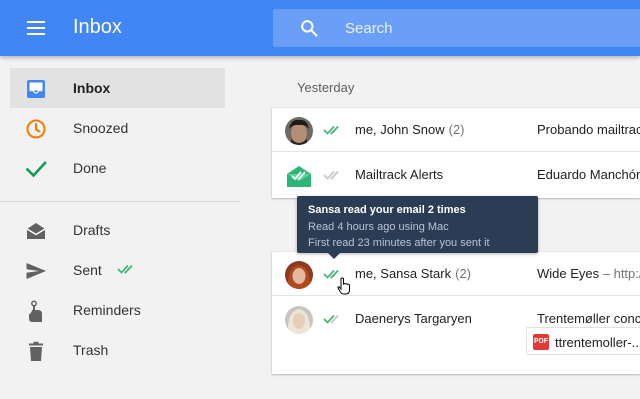 This screenshot has height=399, width=640. Describe the element at coordinates (387, 210) in the screenshot. I see `tooltip-title: Sansa read your email 2 times` at that location.